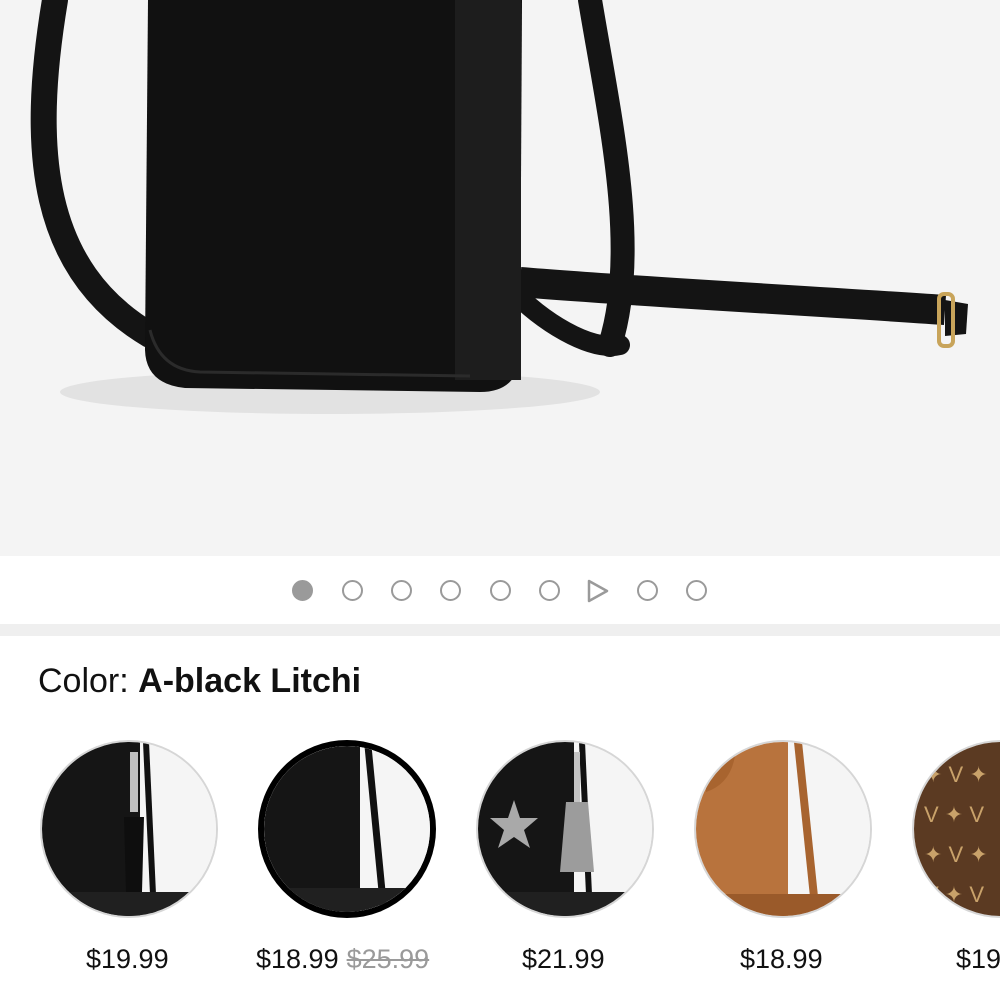 The height and width of the screenshot is (1000, 1000). I want to click on variant-price-4: $18.99, so click(781, 959).